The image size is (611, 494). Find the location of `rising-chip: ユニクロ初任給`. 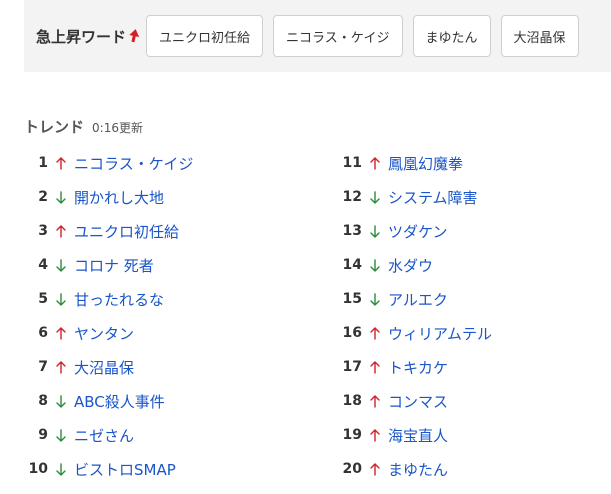

rising-chip: ユニクロ初任給 is located at coordinates (205, 36).